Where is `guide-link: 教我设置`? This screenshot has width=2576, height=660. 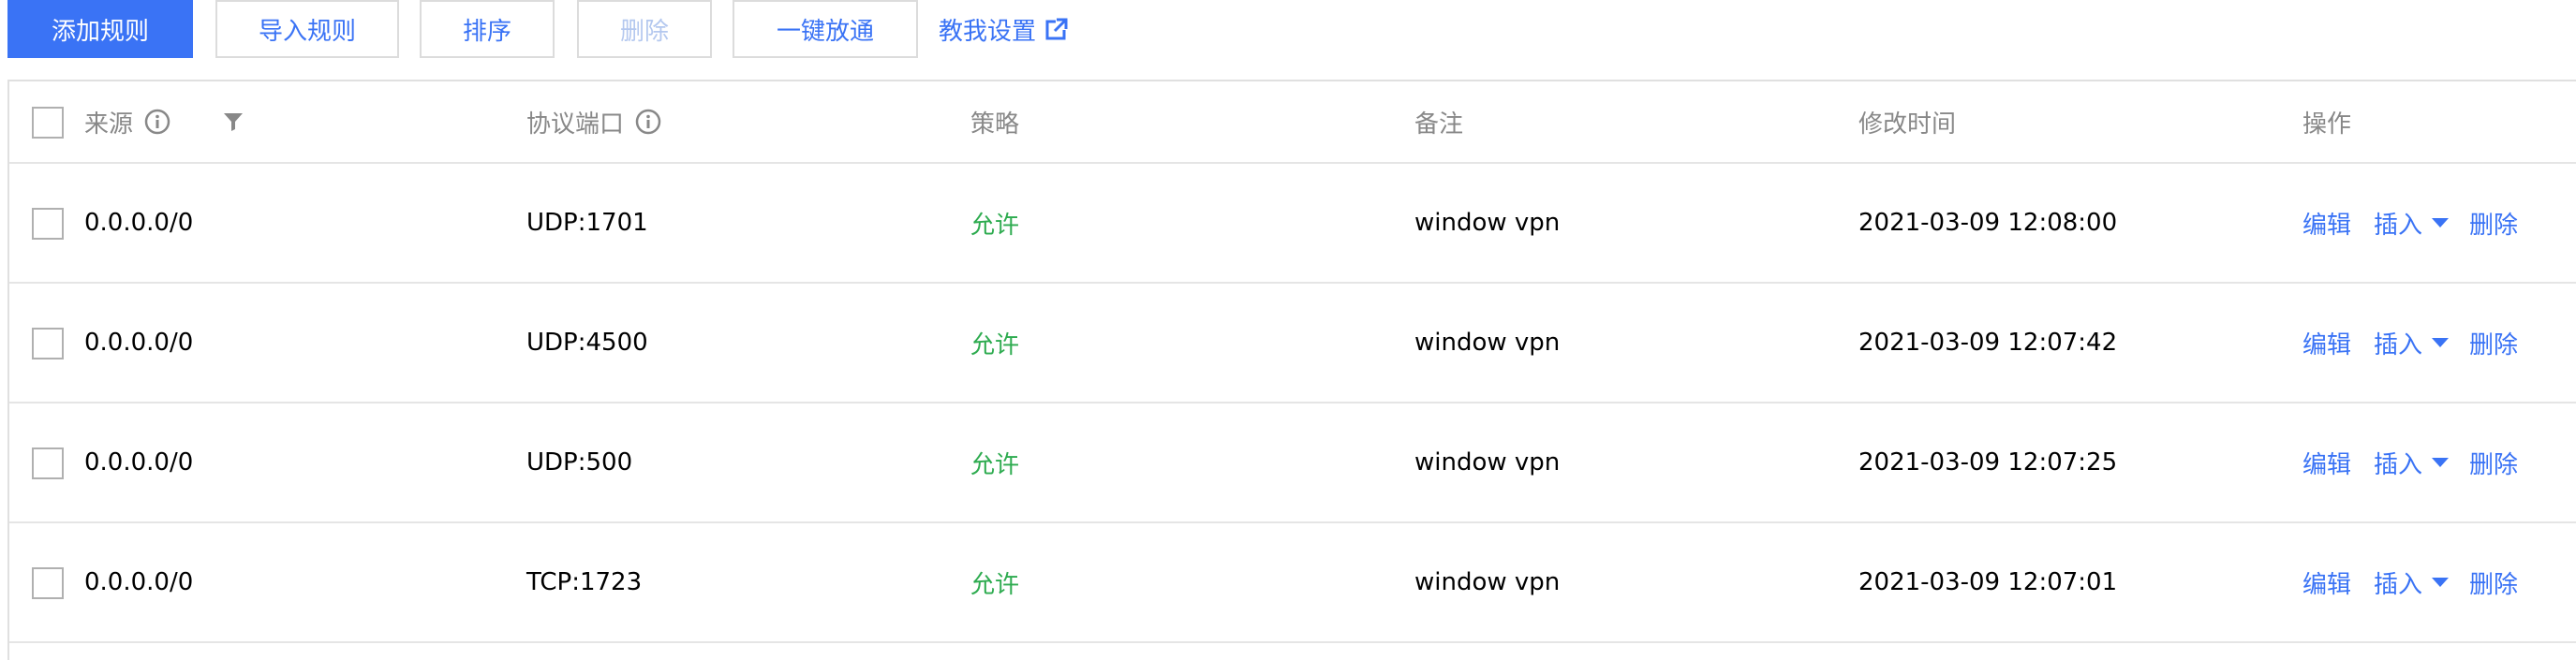 guide-link: 教我设置 is located at coordinates (1004, 29).